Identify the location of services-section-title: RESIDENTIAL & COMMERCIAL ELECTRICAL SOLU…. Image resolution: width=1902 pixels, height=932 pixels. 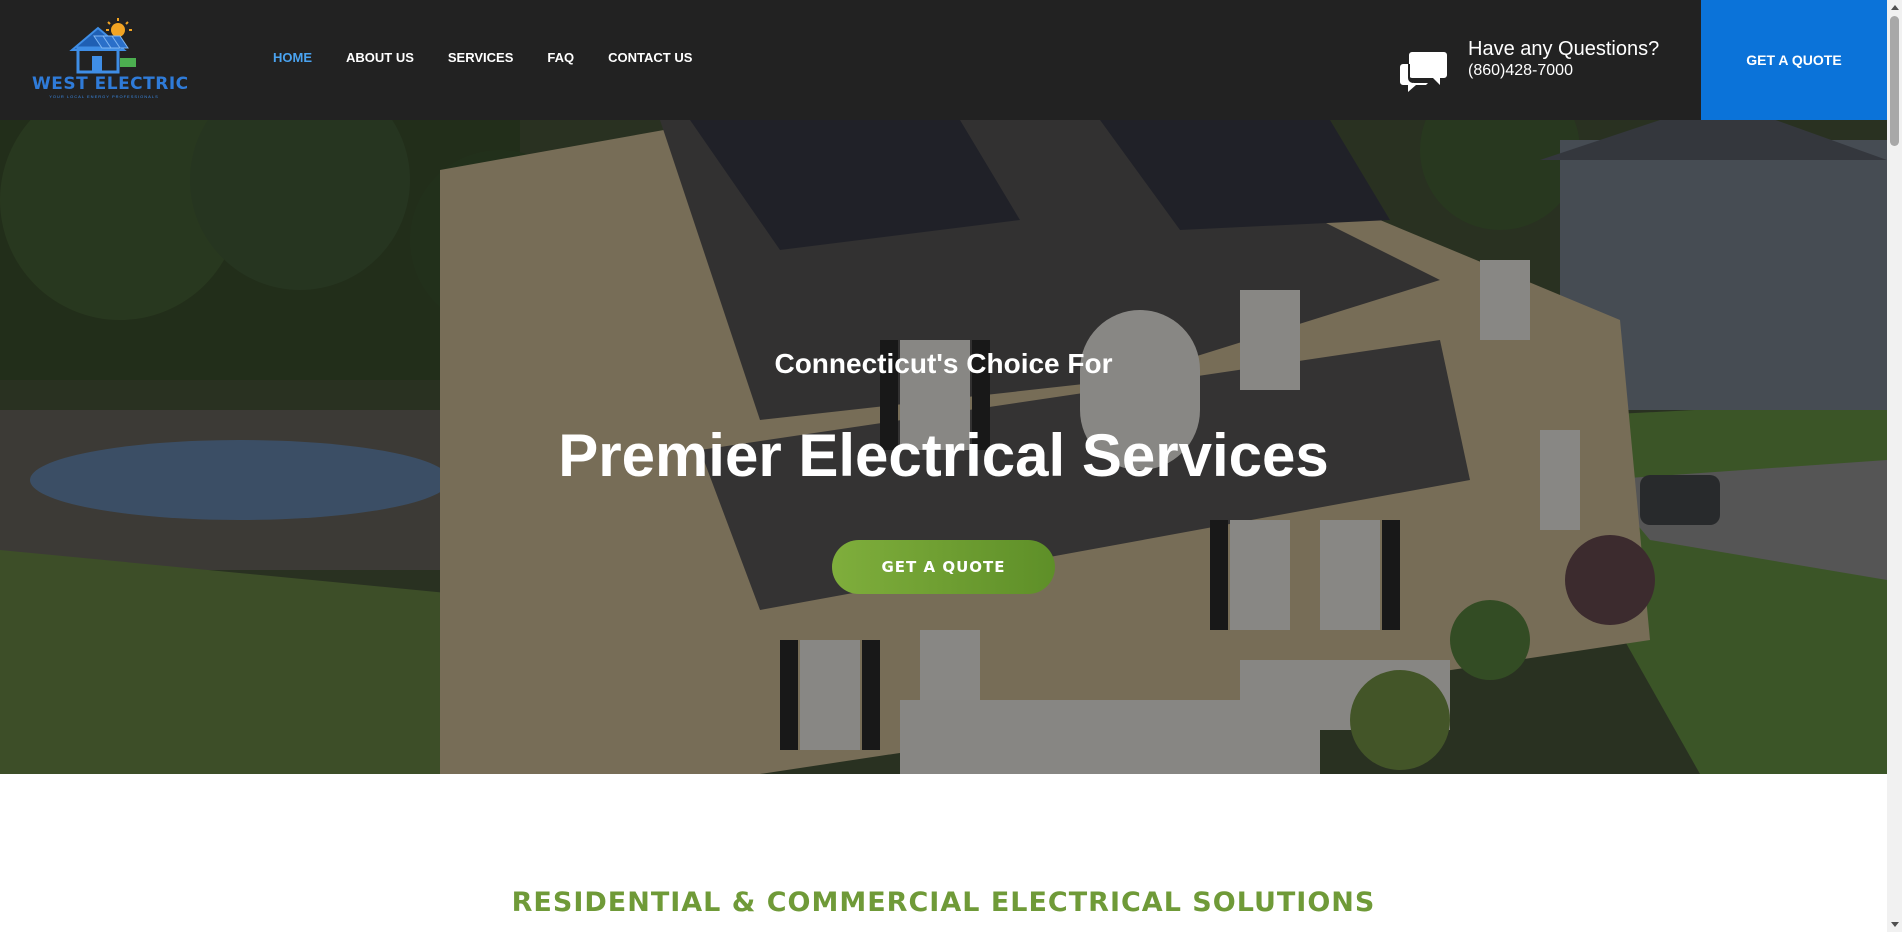
(943, 902).